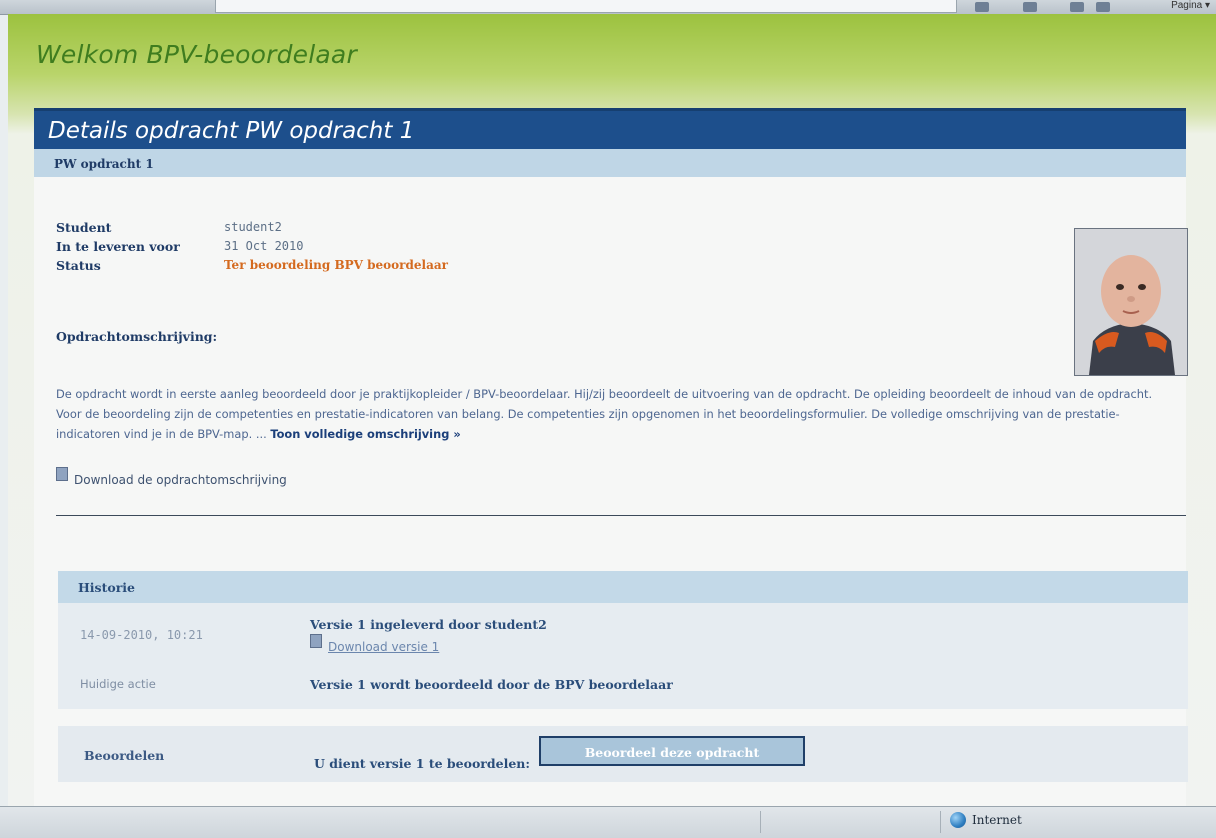 The height and width of the screenshot is (838, 1216). What do you see at coordinates (422, 763) in the screenshot?
I see `assess-instruction: U dient versie 1 te beoordelen:` at bounding box center [422, 763].